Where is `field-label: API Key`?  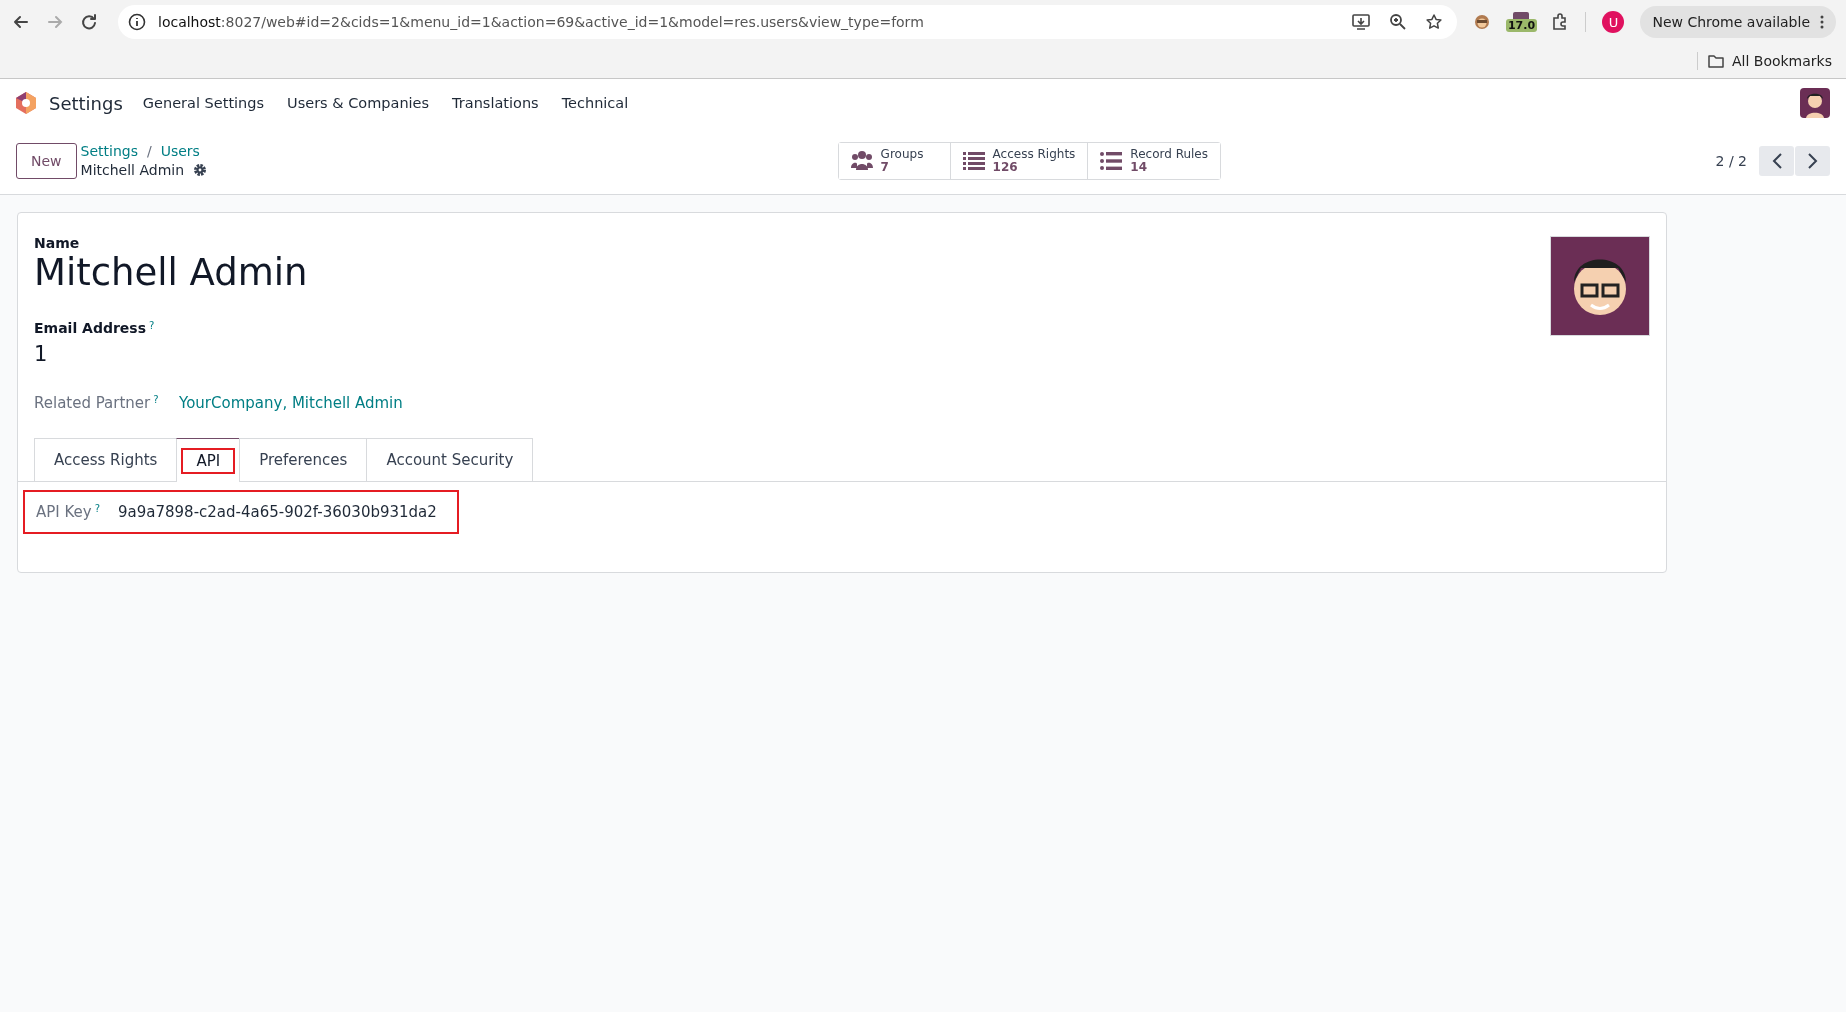 field-label: API Key is located at coordinates (64, 512).